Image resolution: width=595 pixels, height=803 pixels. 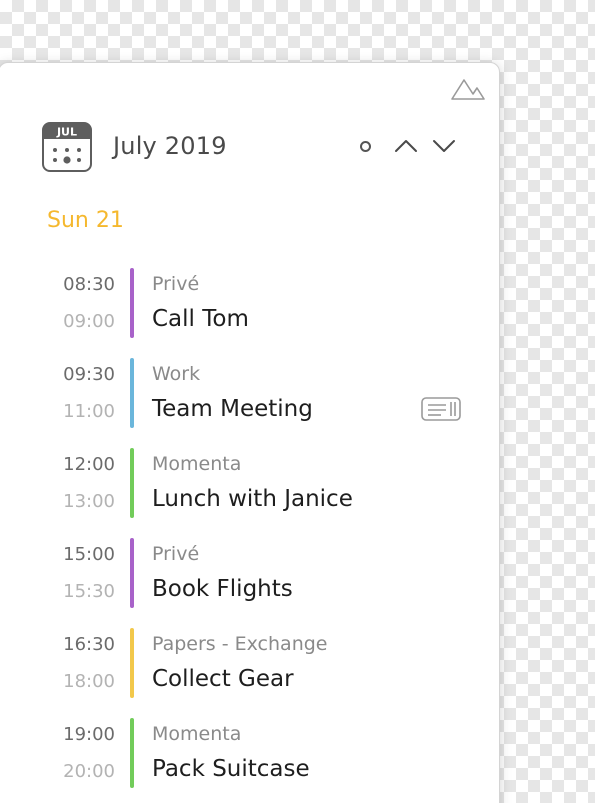 I want to click on event-end-time: 09:00, so click(x=89, y=321).